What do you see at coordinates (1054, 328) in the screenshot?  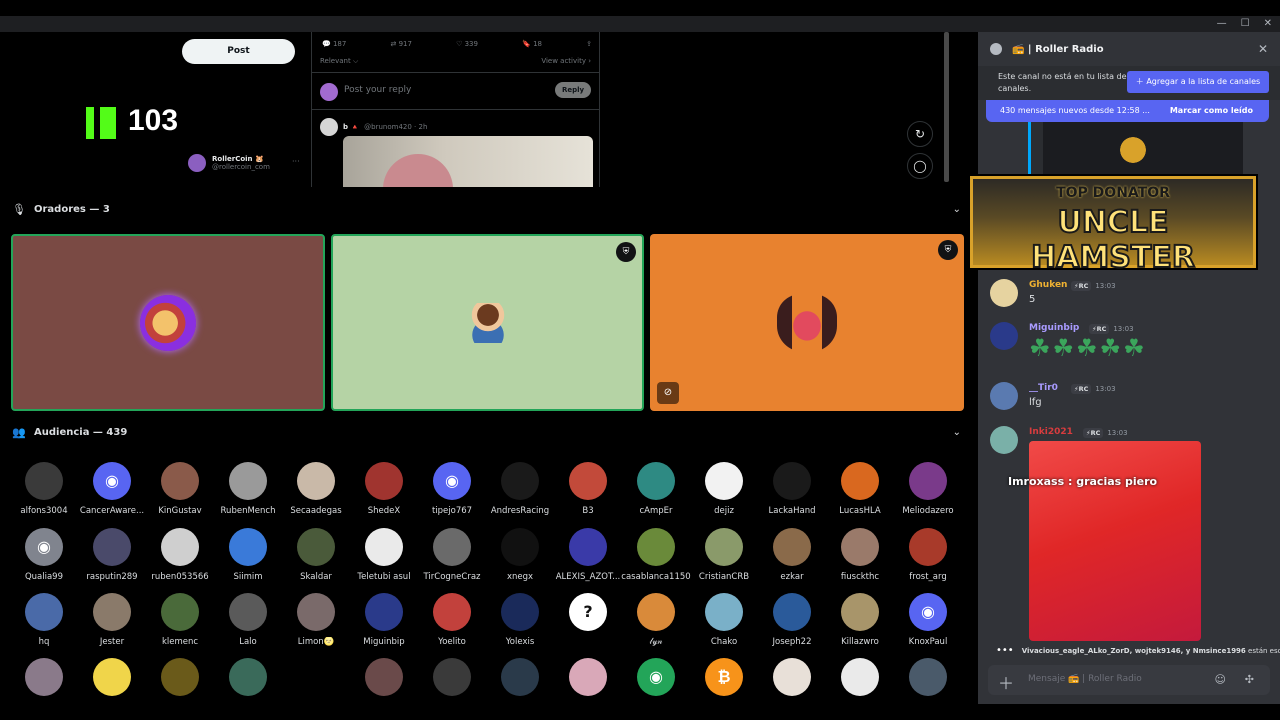 I see `message-author: Miguinbip` at bounding box center [1054, 328].